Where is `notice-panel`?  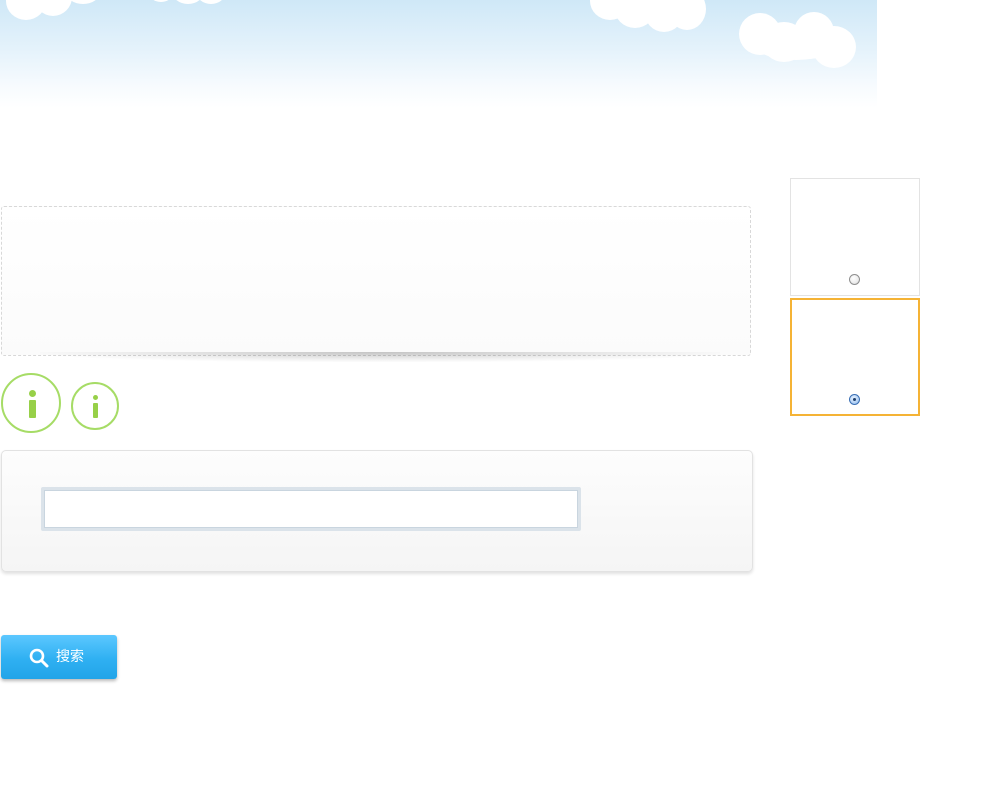 notice-panel is located at coordinates (376, 281).